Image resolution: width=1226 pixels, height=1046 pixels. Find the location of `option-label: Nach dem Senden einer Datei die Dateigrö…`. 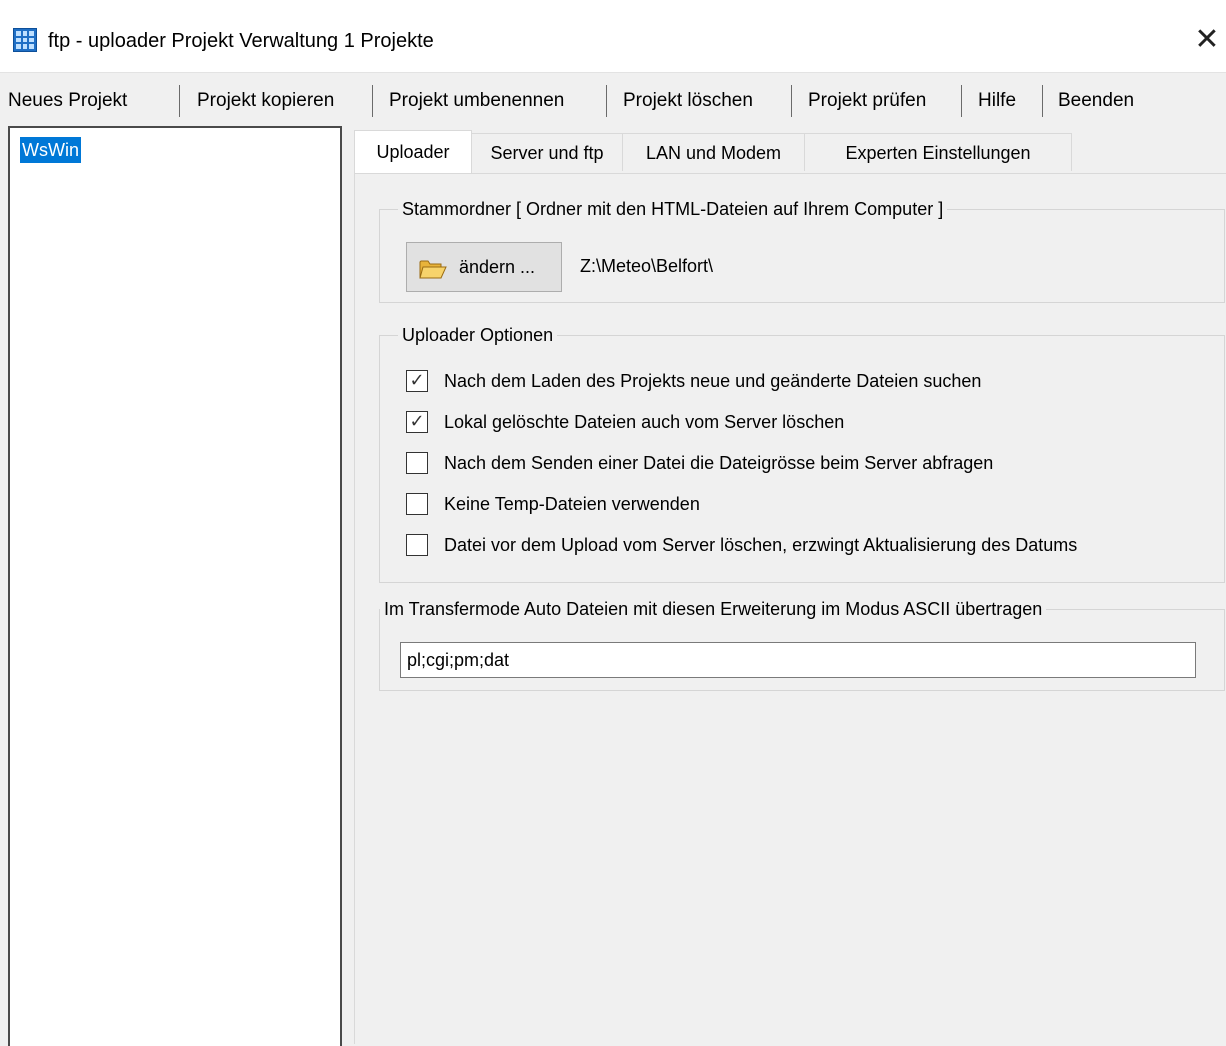

option-label: Nach dem Senden einer Datei die Dateigrö… is located at coordinates (719, 463).